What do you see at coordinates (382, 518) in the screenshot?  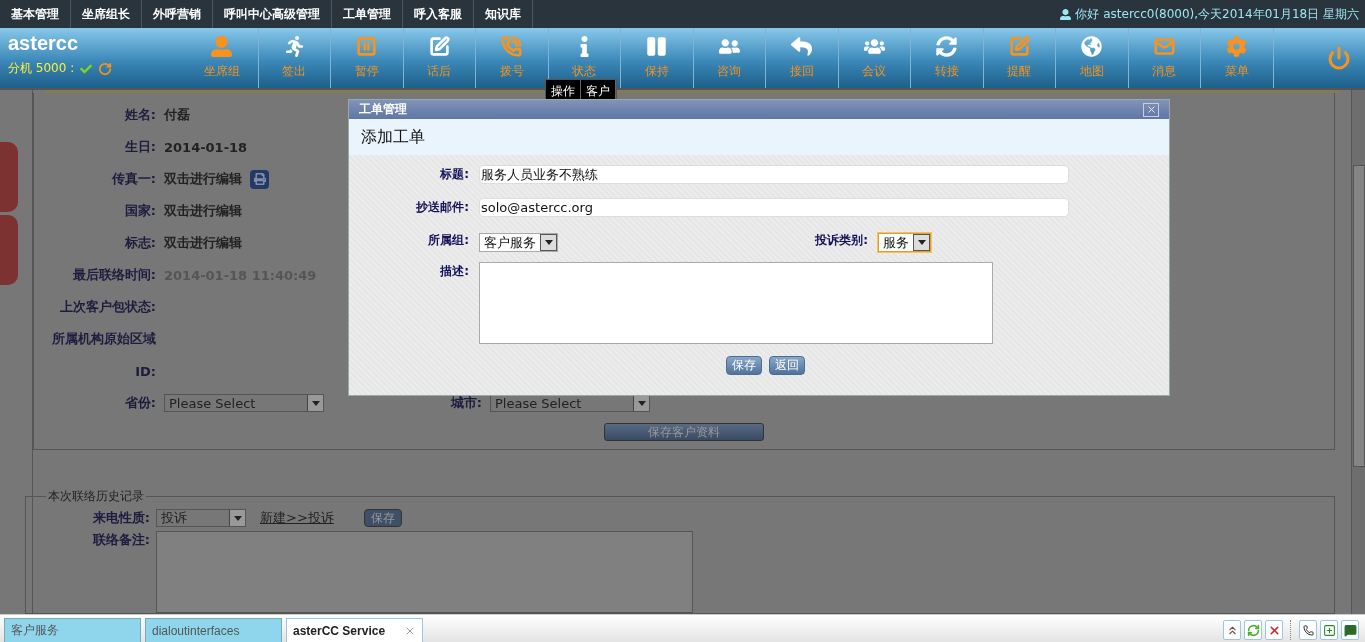 I see `save-button: 保存` at bounding box center [382, 518].